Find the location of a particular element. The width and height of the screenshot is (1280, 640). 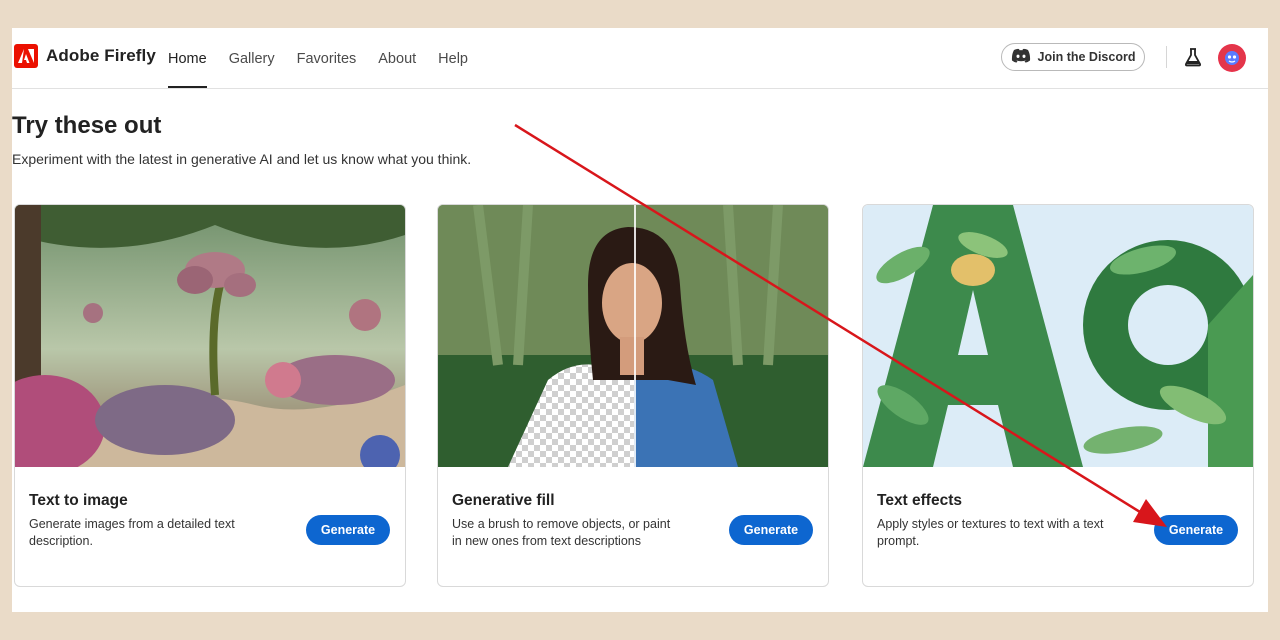

card-title: Generative fill is located at coordinates (503, 500).